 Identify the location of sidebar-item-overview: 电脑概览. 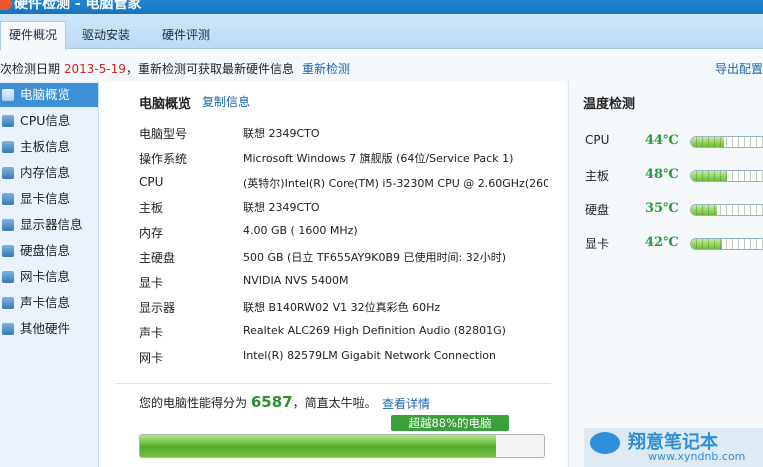
(49, 95).